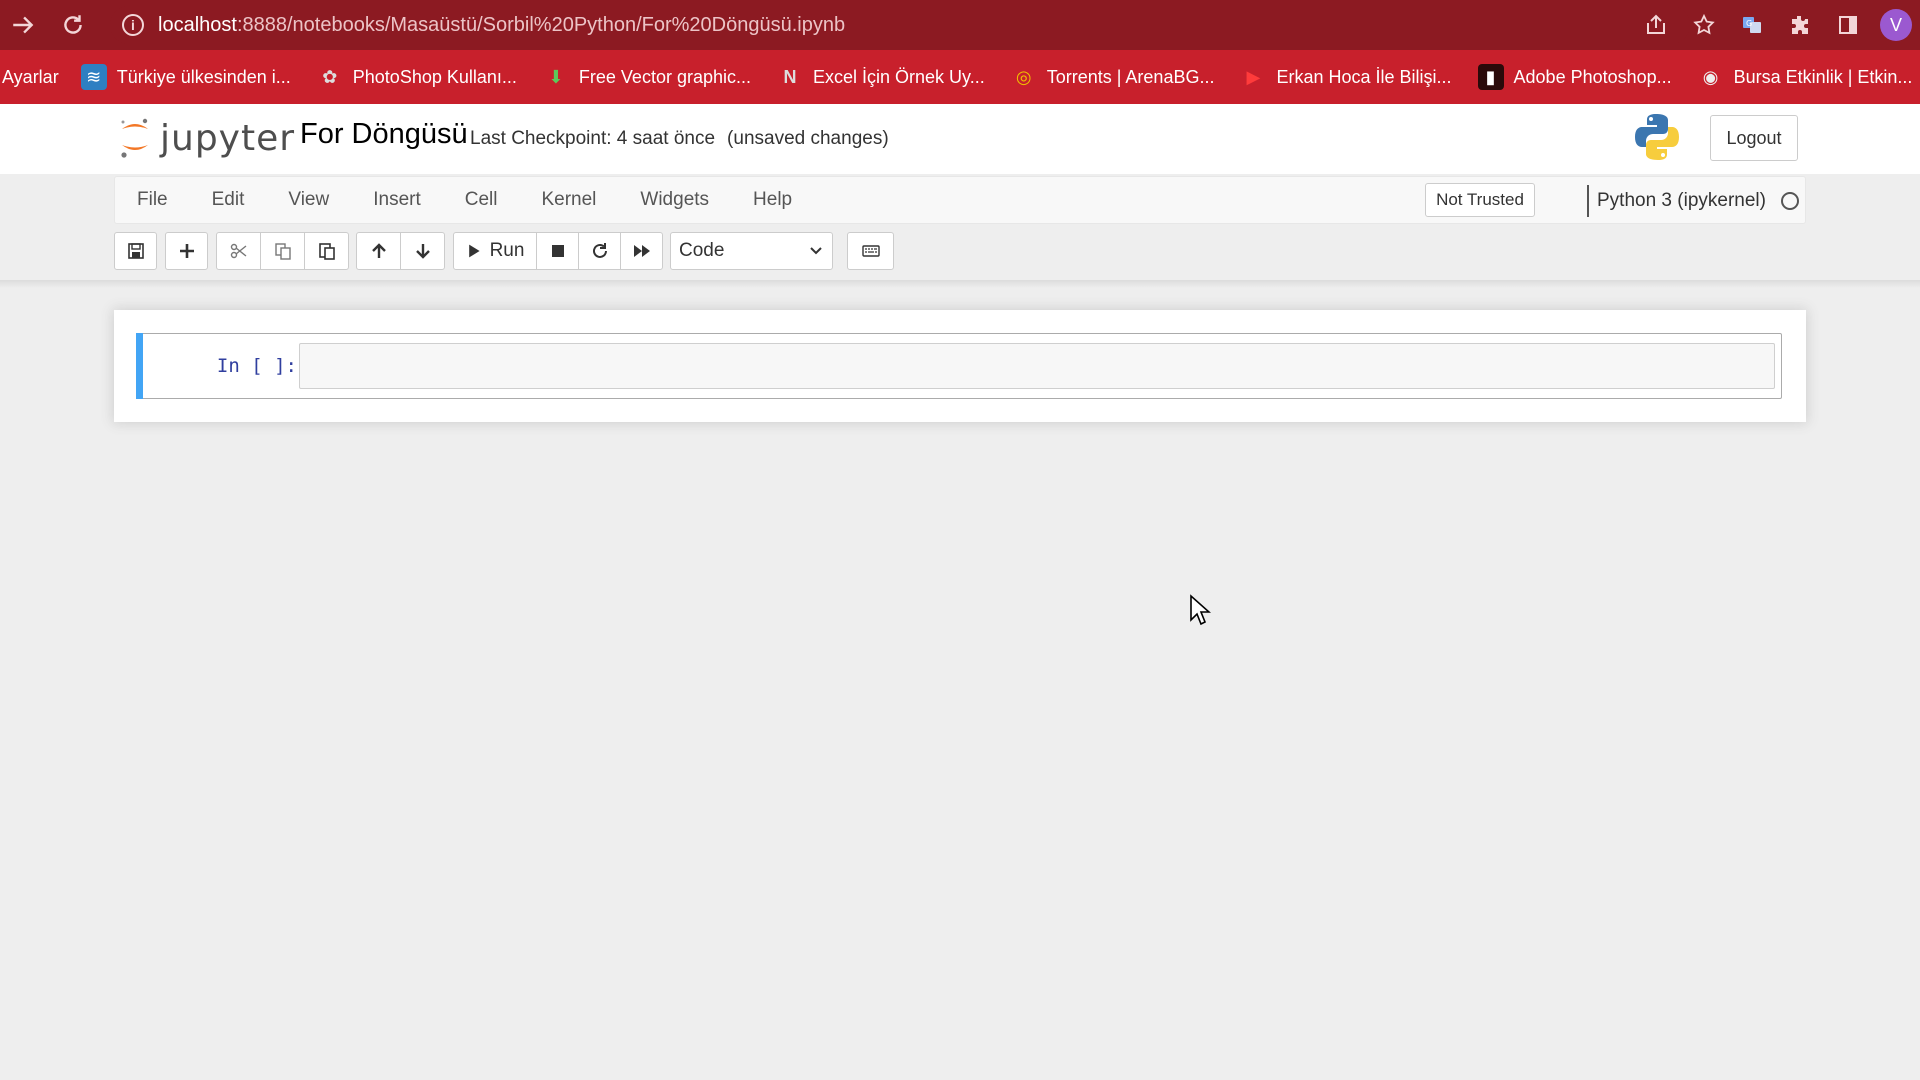  I want to click on forward-button, so click(23, 25).